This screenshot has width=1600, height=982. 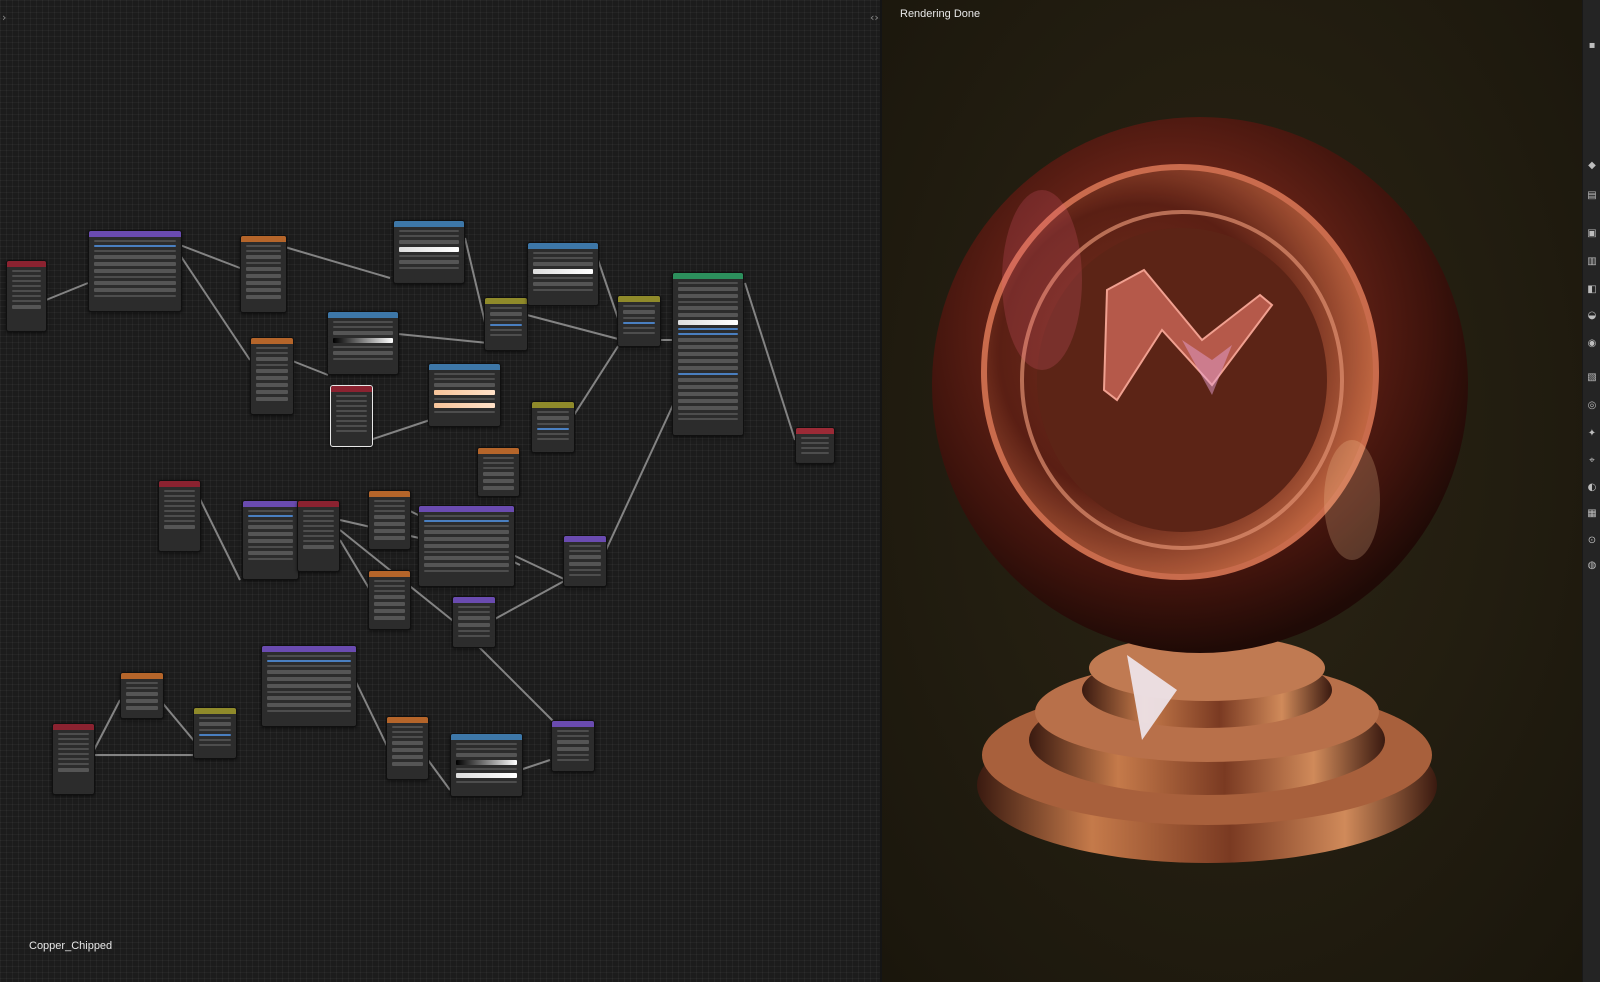 What do you see at coordinates (708, 354) in the screenshot?
I see `principled-bsdf-node` at bounding box center [708, 354].